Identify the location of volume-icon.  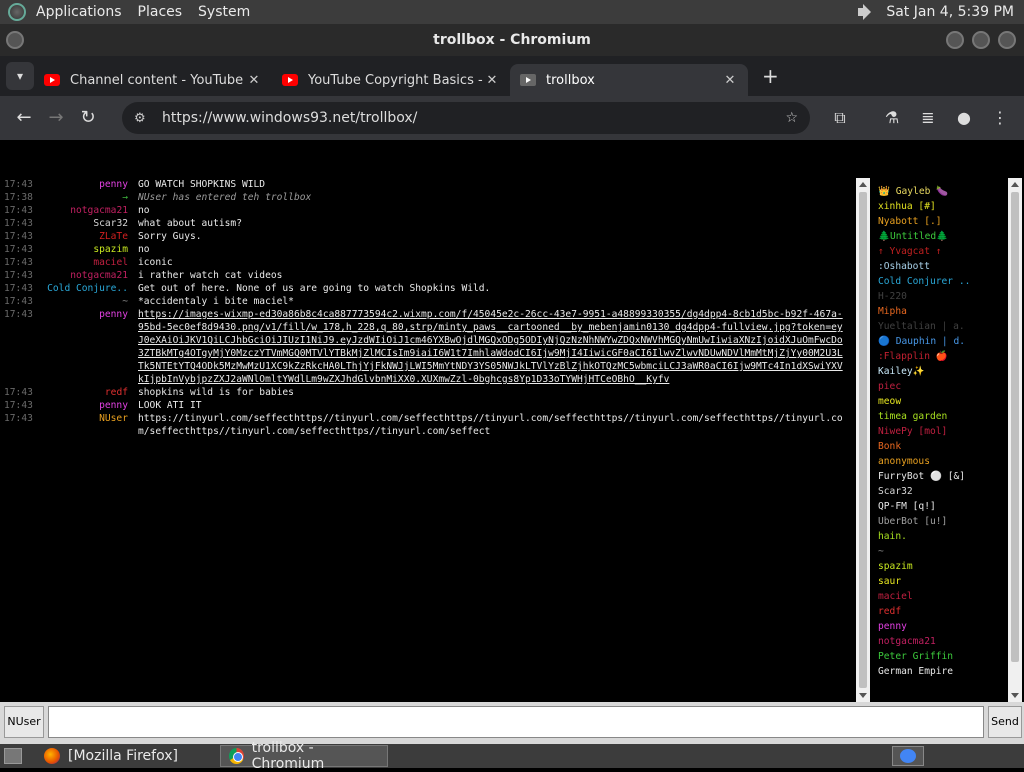
(867, 12).